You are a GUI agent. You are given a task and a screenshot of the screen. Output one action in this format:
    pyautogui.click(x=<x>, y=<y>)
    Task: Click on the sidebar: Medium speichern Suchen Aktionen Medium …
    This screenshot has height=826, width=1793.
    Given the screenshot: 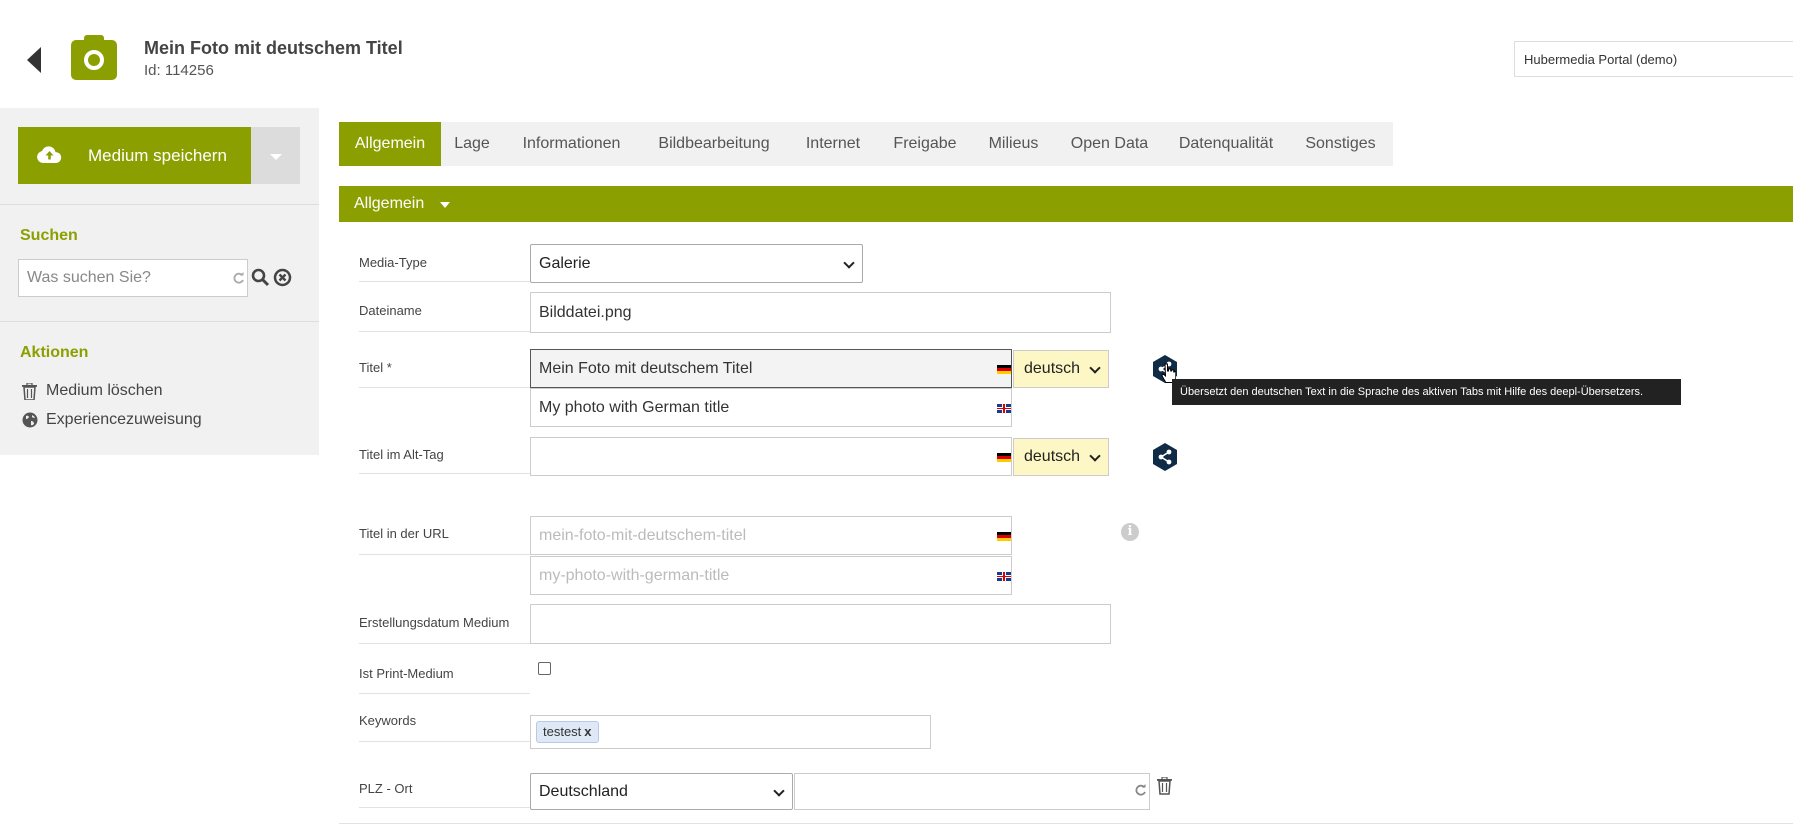 What is the action you would take?
    pyautogui.click(x=159, y=281)
    